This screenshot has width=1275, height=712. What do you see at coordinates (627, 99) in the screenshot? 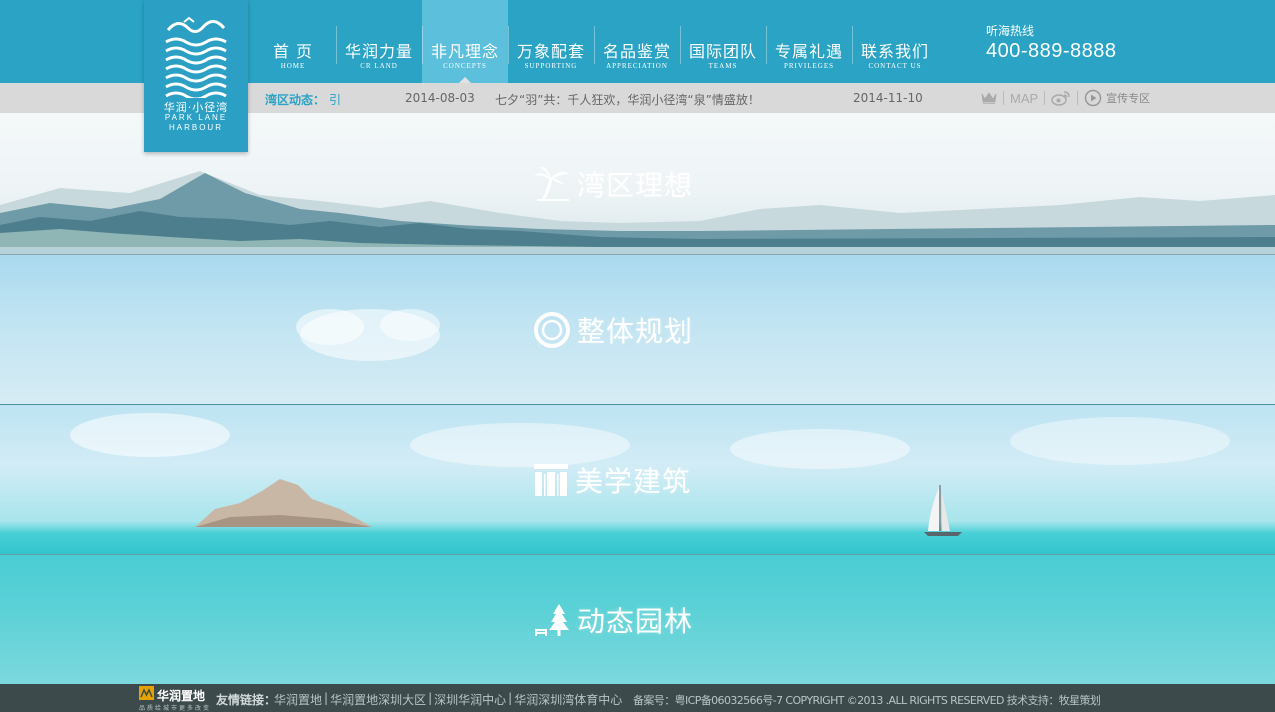
I see `news-link: 七夕“羽”共：千人狂欢，华润小径湾“泉”情盛放！` at bounding box center [627, 99].